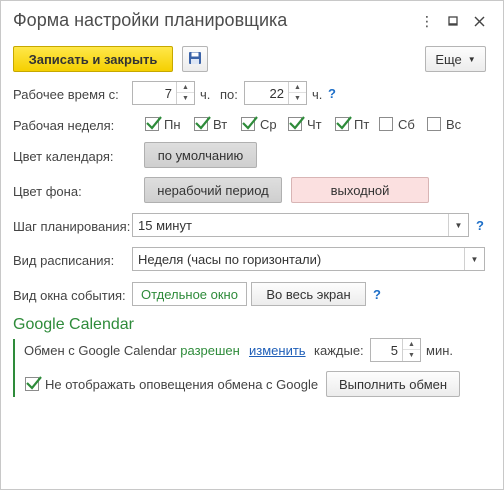 Image resolution: width=504 pixels, height=490 pixels. Describe the element at coordinates (168, 93) in the screenshot. I see `work-time-from-value: 7` at that location.